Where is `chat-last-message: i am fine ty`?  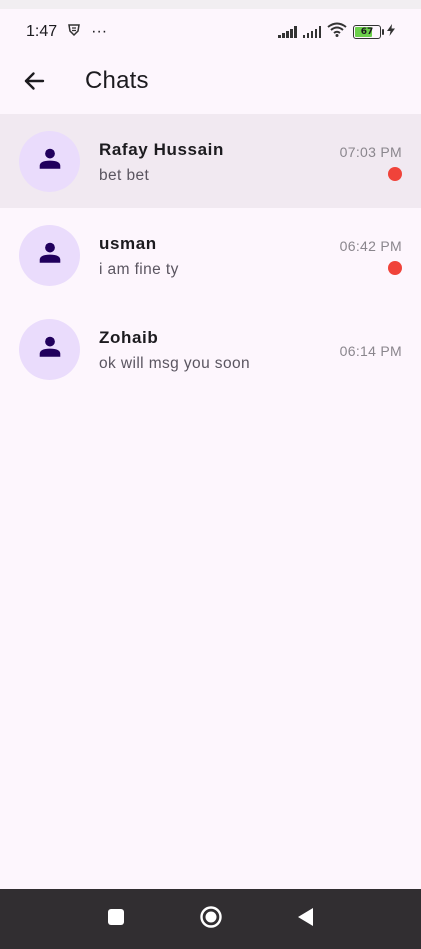
chat-last-message: i am fine ty is located at coordinates (139, 269).